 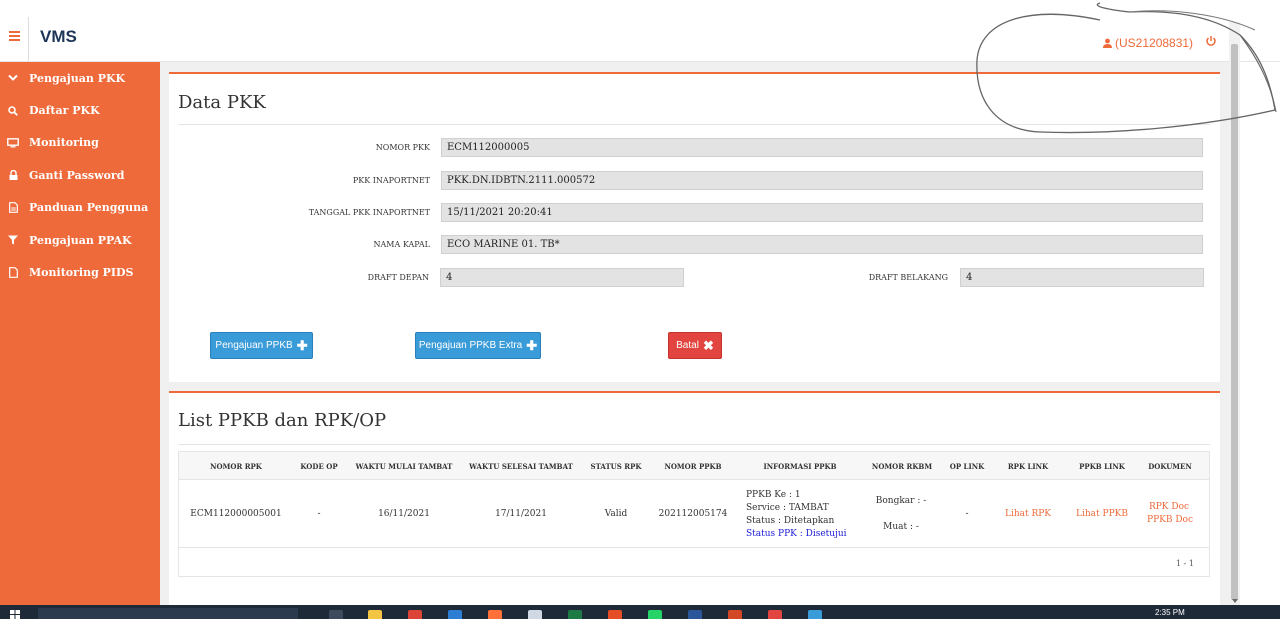 I want to click on pengajuan-ppkb-extra-label: Pengajuan PPKB Extra, so click(x=470, y=345).